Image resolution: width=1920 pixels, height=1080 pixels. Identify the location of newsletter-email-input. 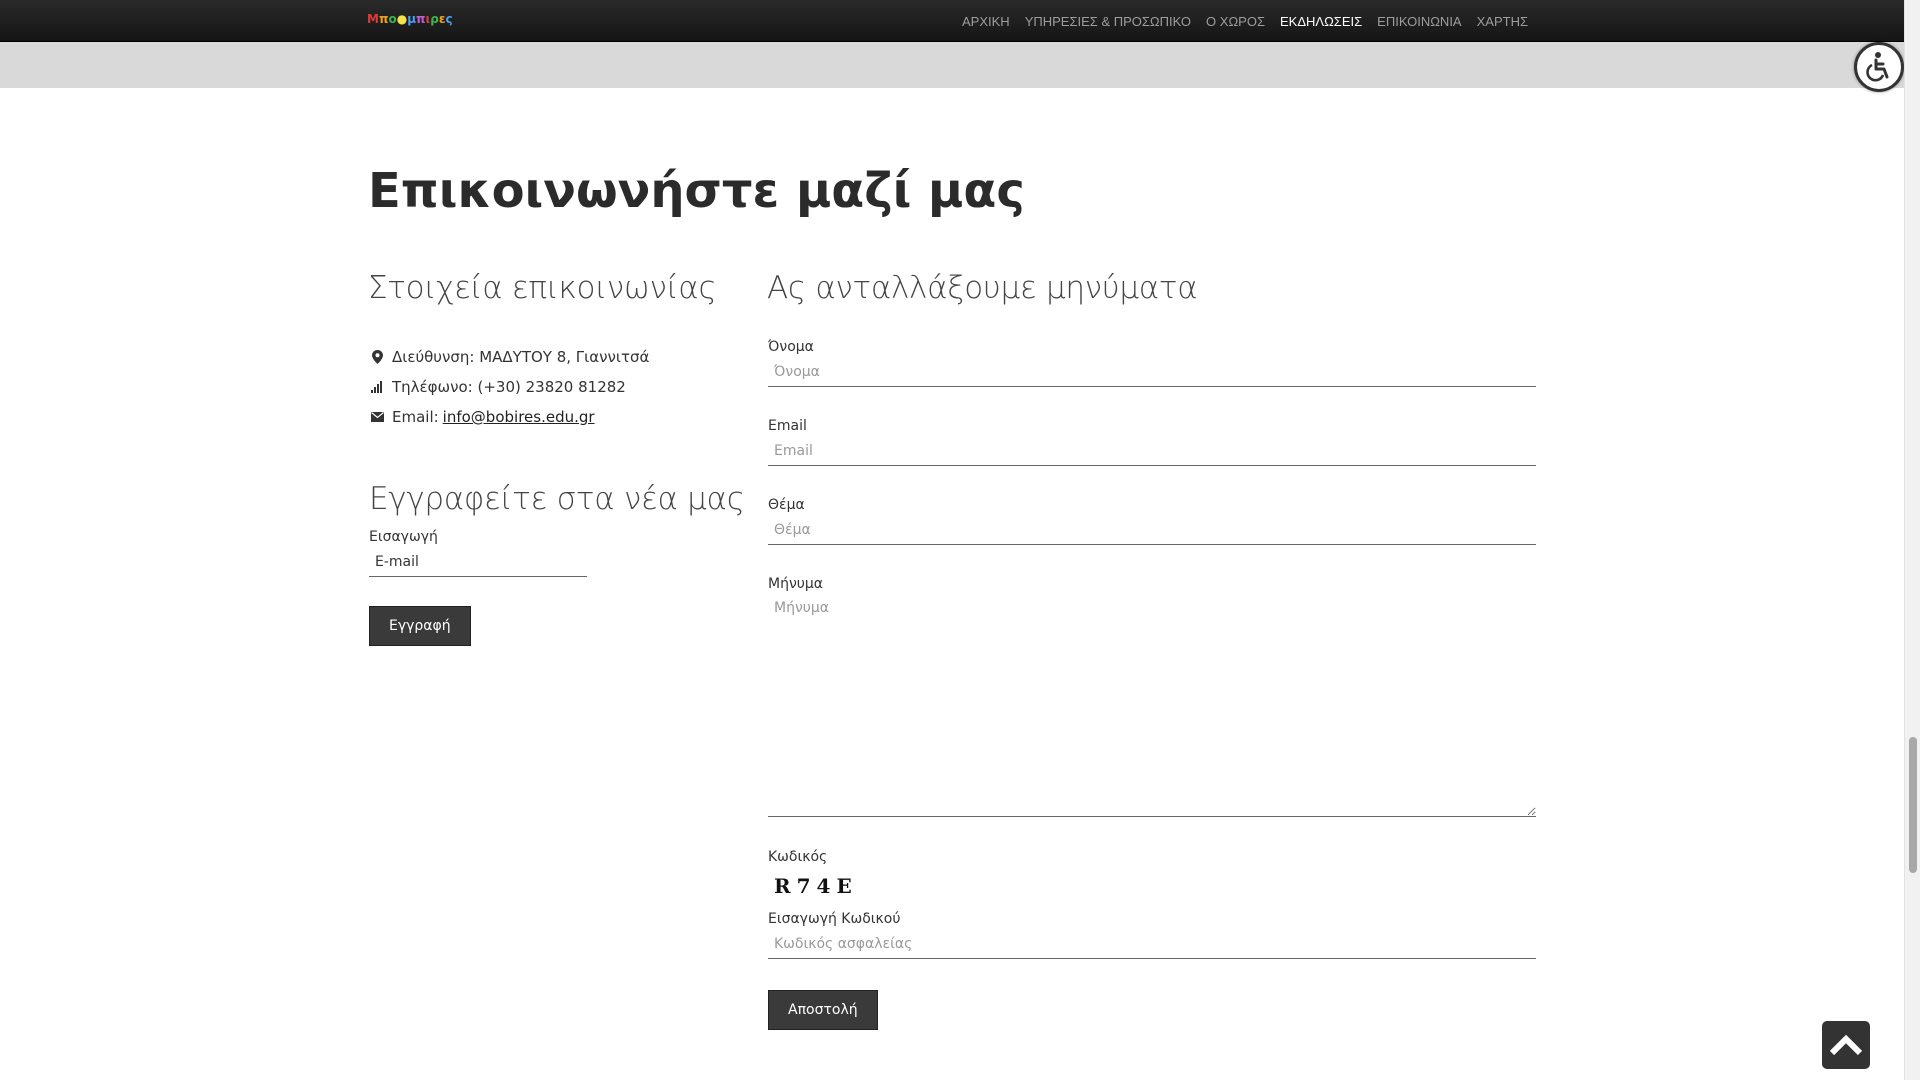
(478, 562).